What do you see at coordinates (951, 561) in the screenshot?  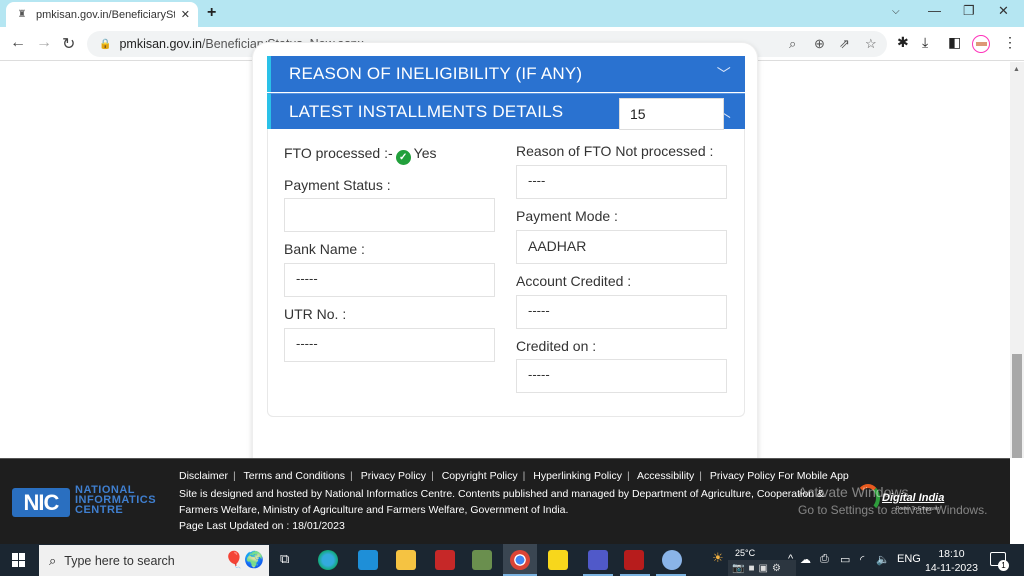 I see `taskbar-clock: 18:10 14-11-2023` at bounding box center [951, 561].